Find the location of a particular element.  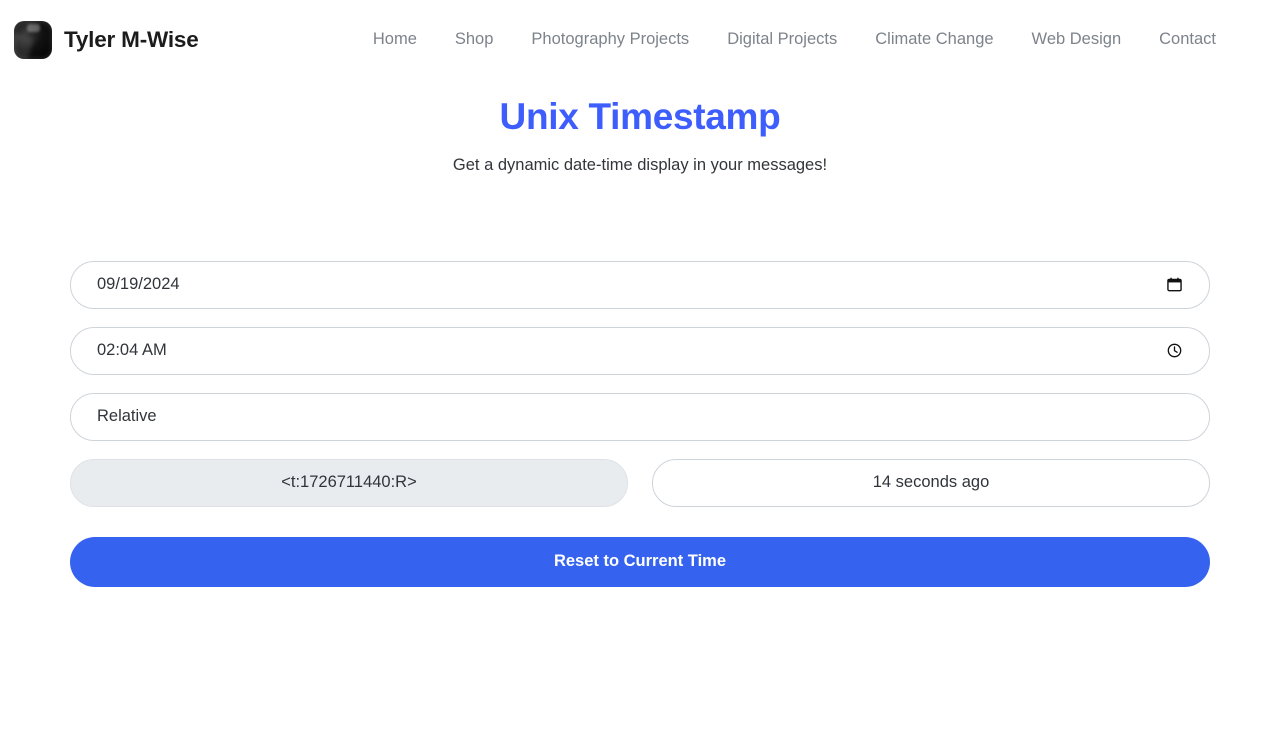

page-title: Unix Timestamp is located at coordinates (640, 116).